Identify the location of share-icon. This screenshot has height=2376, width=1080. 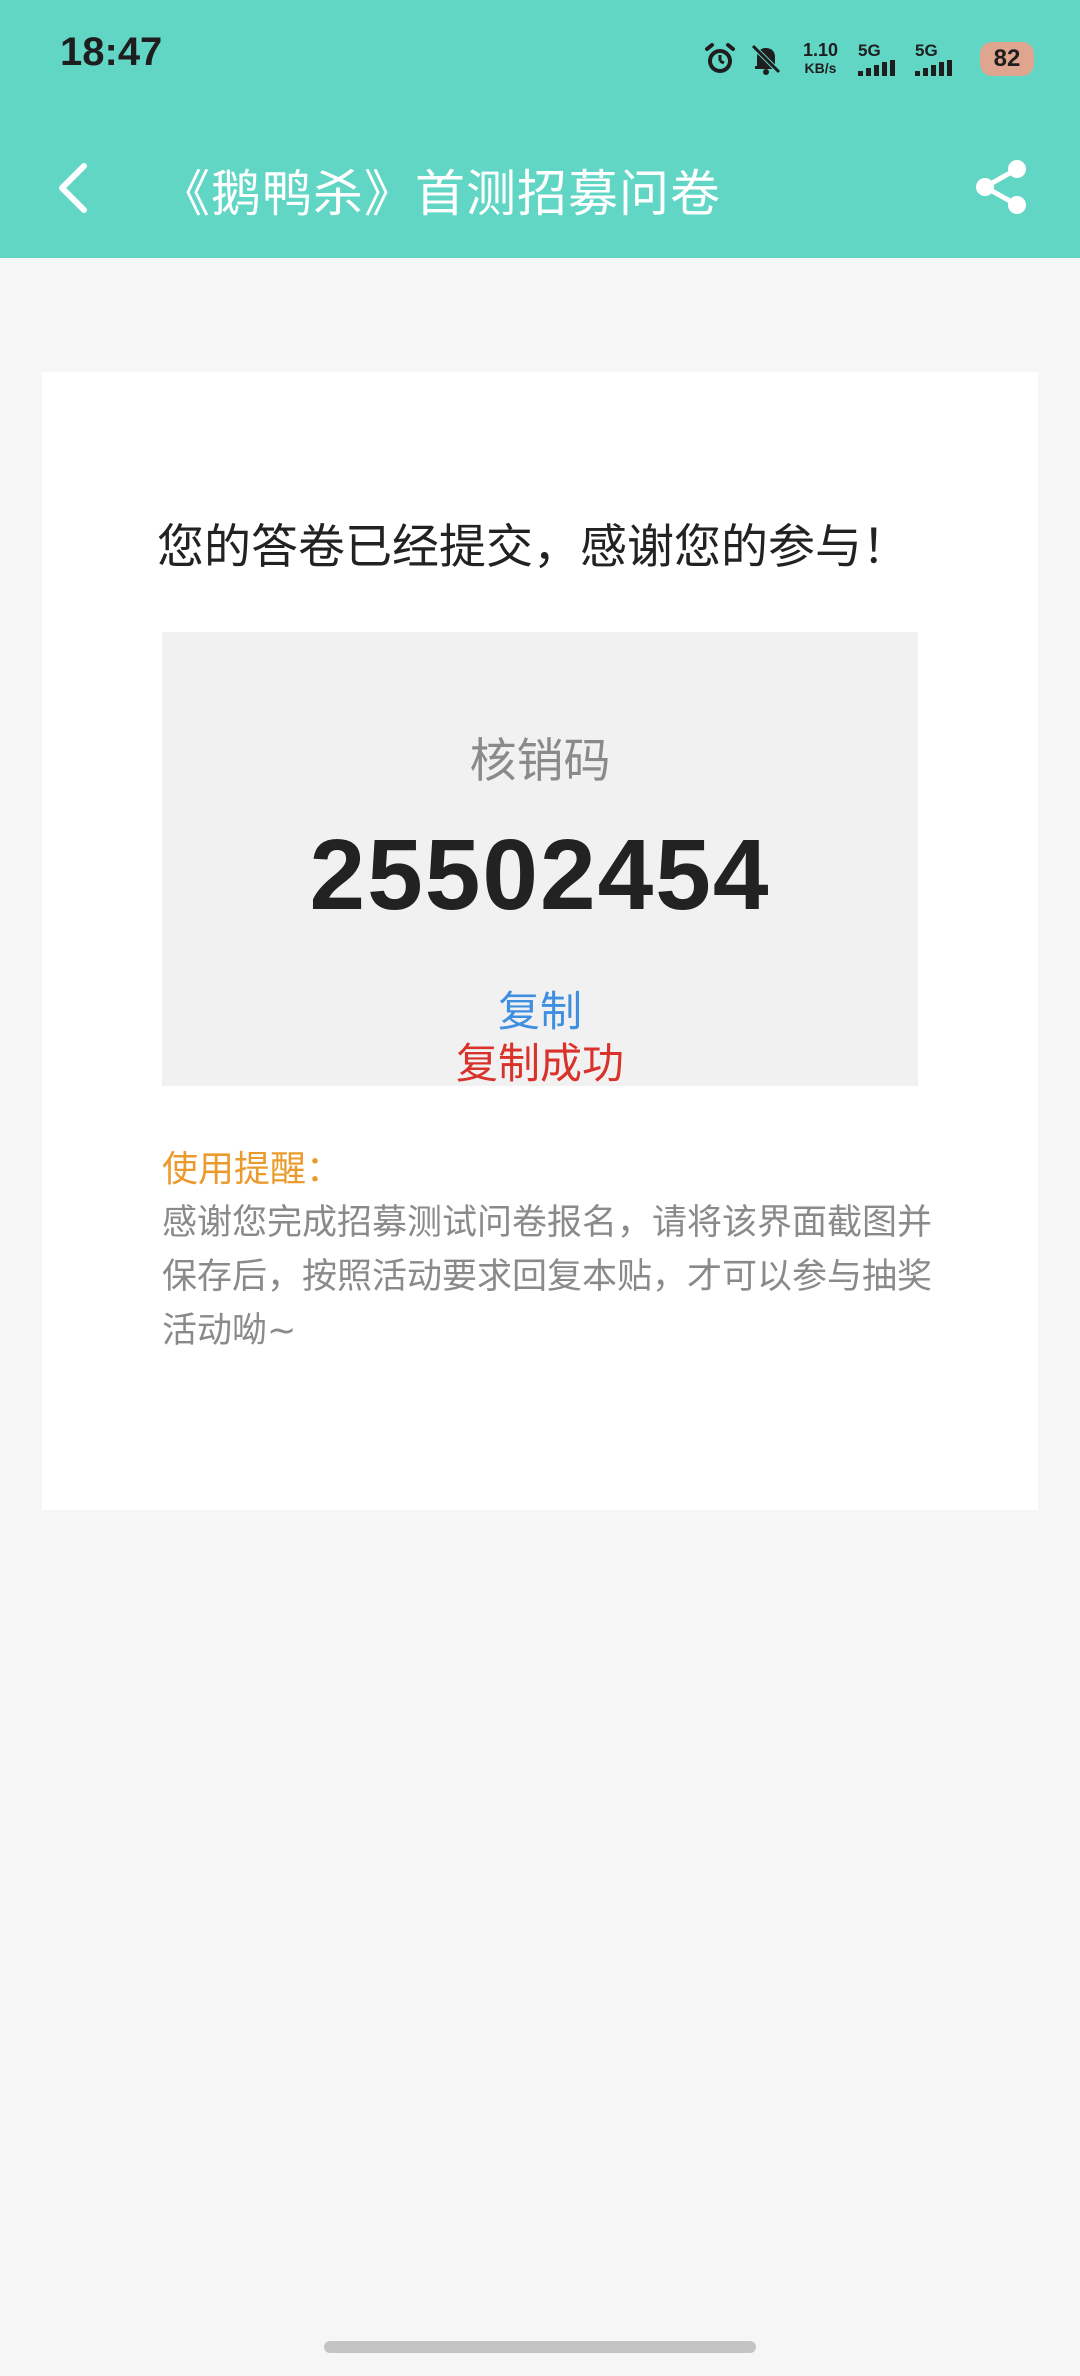
(1001, 187).